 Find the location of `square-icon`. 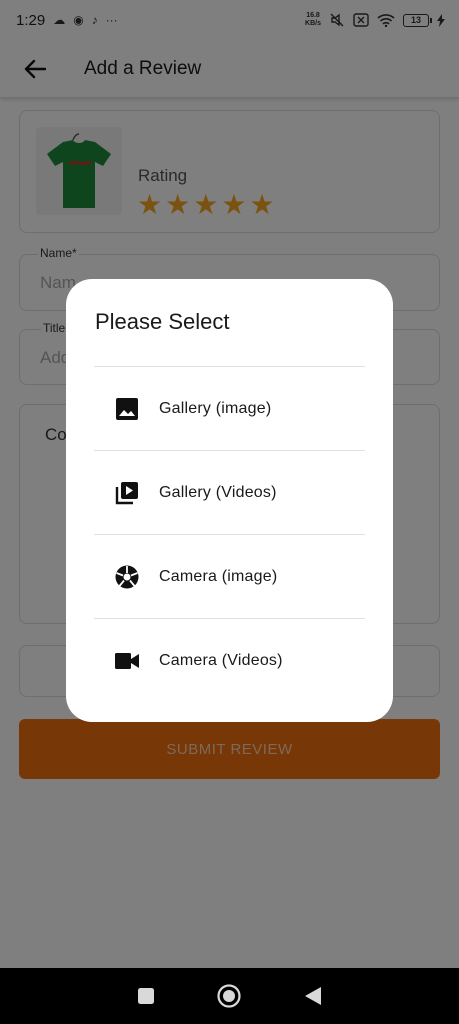

square-icon is located at coordinates (145, 996).